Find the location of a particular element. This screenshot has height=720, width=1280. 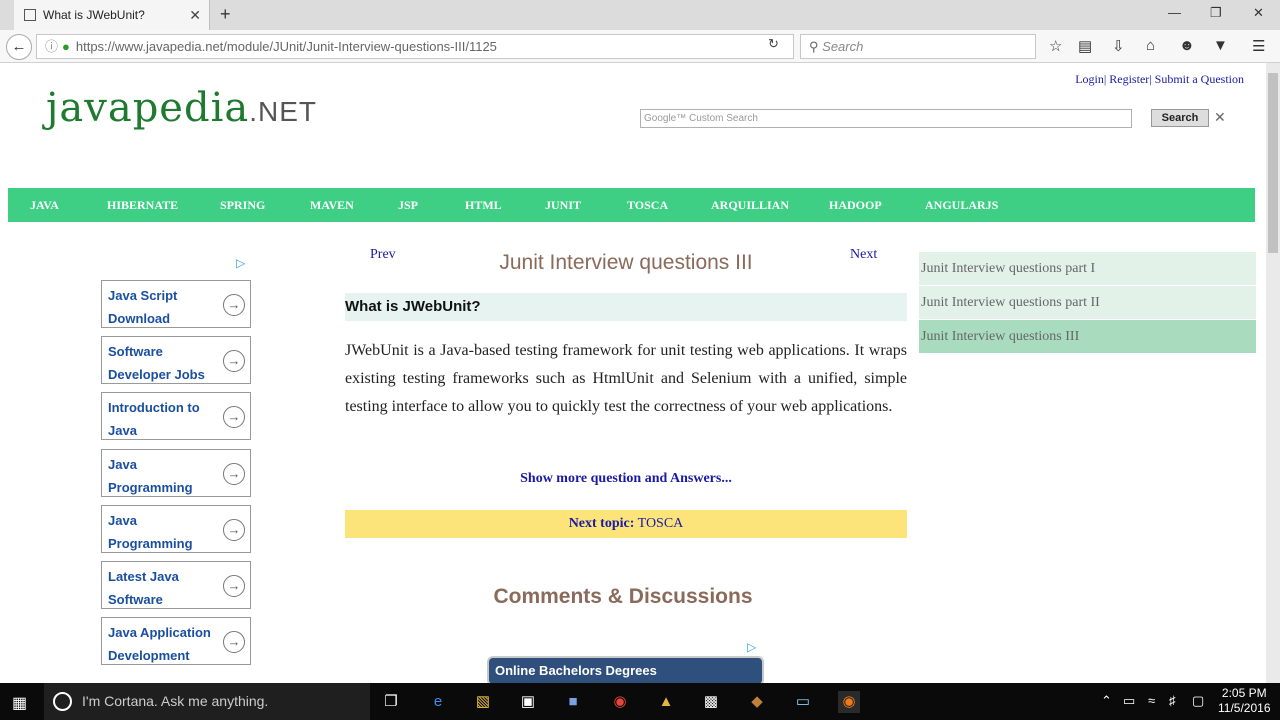

app-icon: ▭ is located at coordinates (803, 702).